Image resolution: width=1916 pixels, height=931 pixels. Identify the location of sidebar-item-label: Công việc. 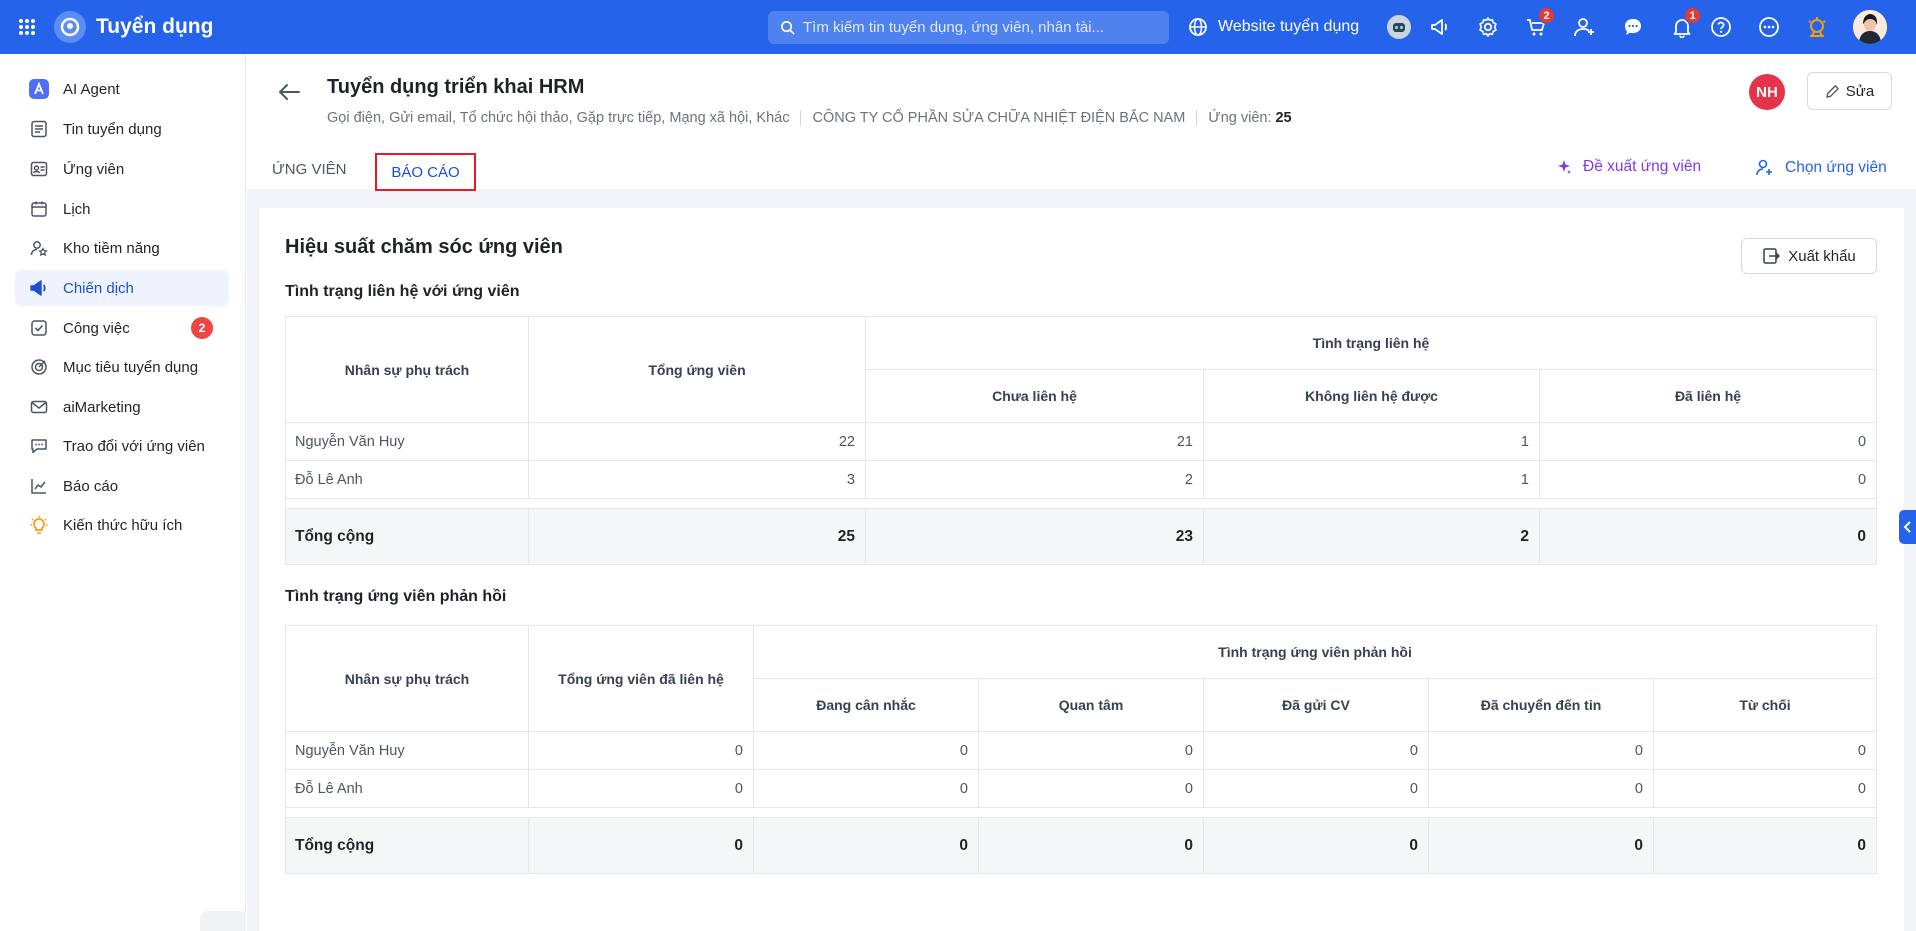
(96, 328).